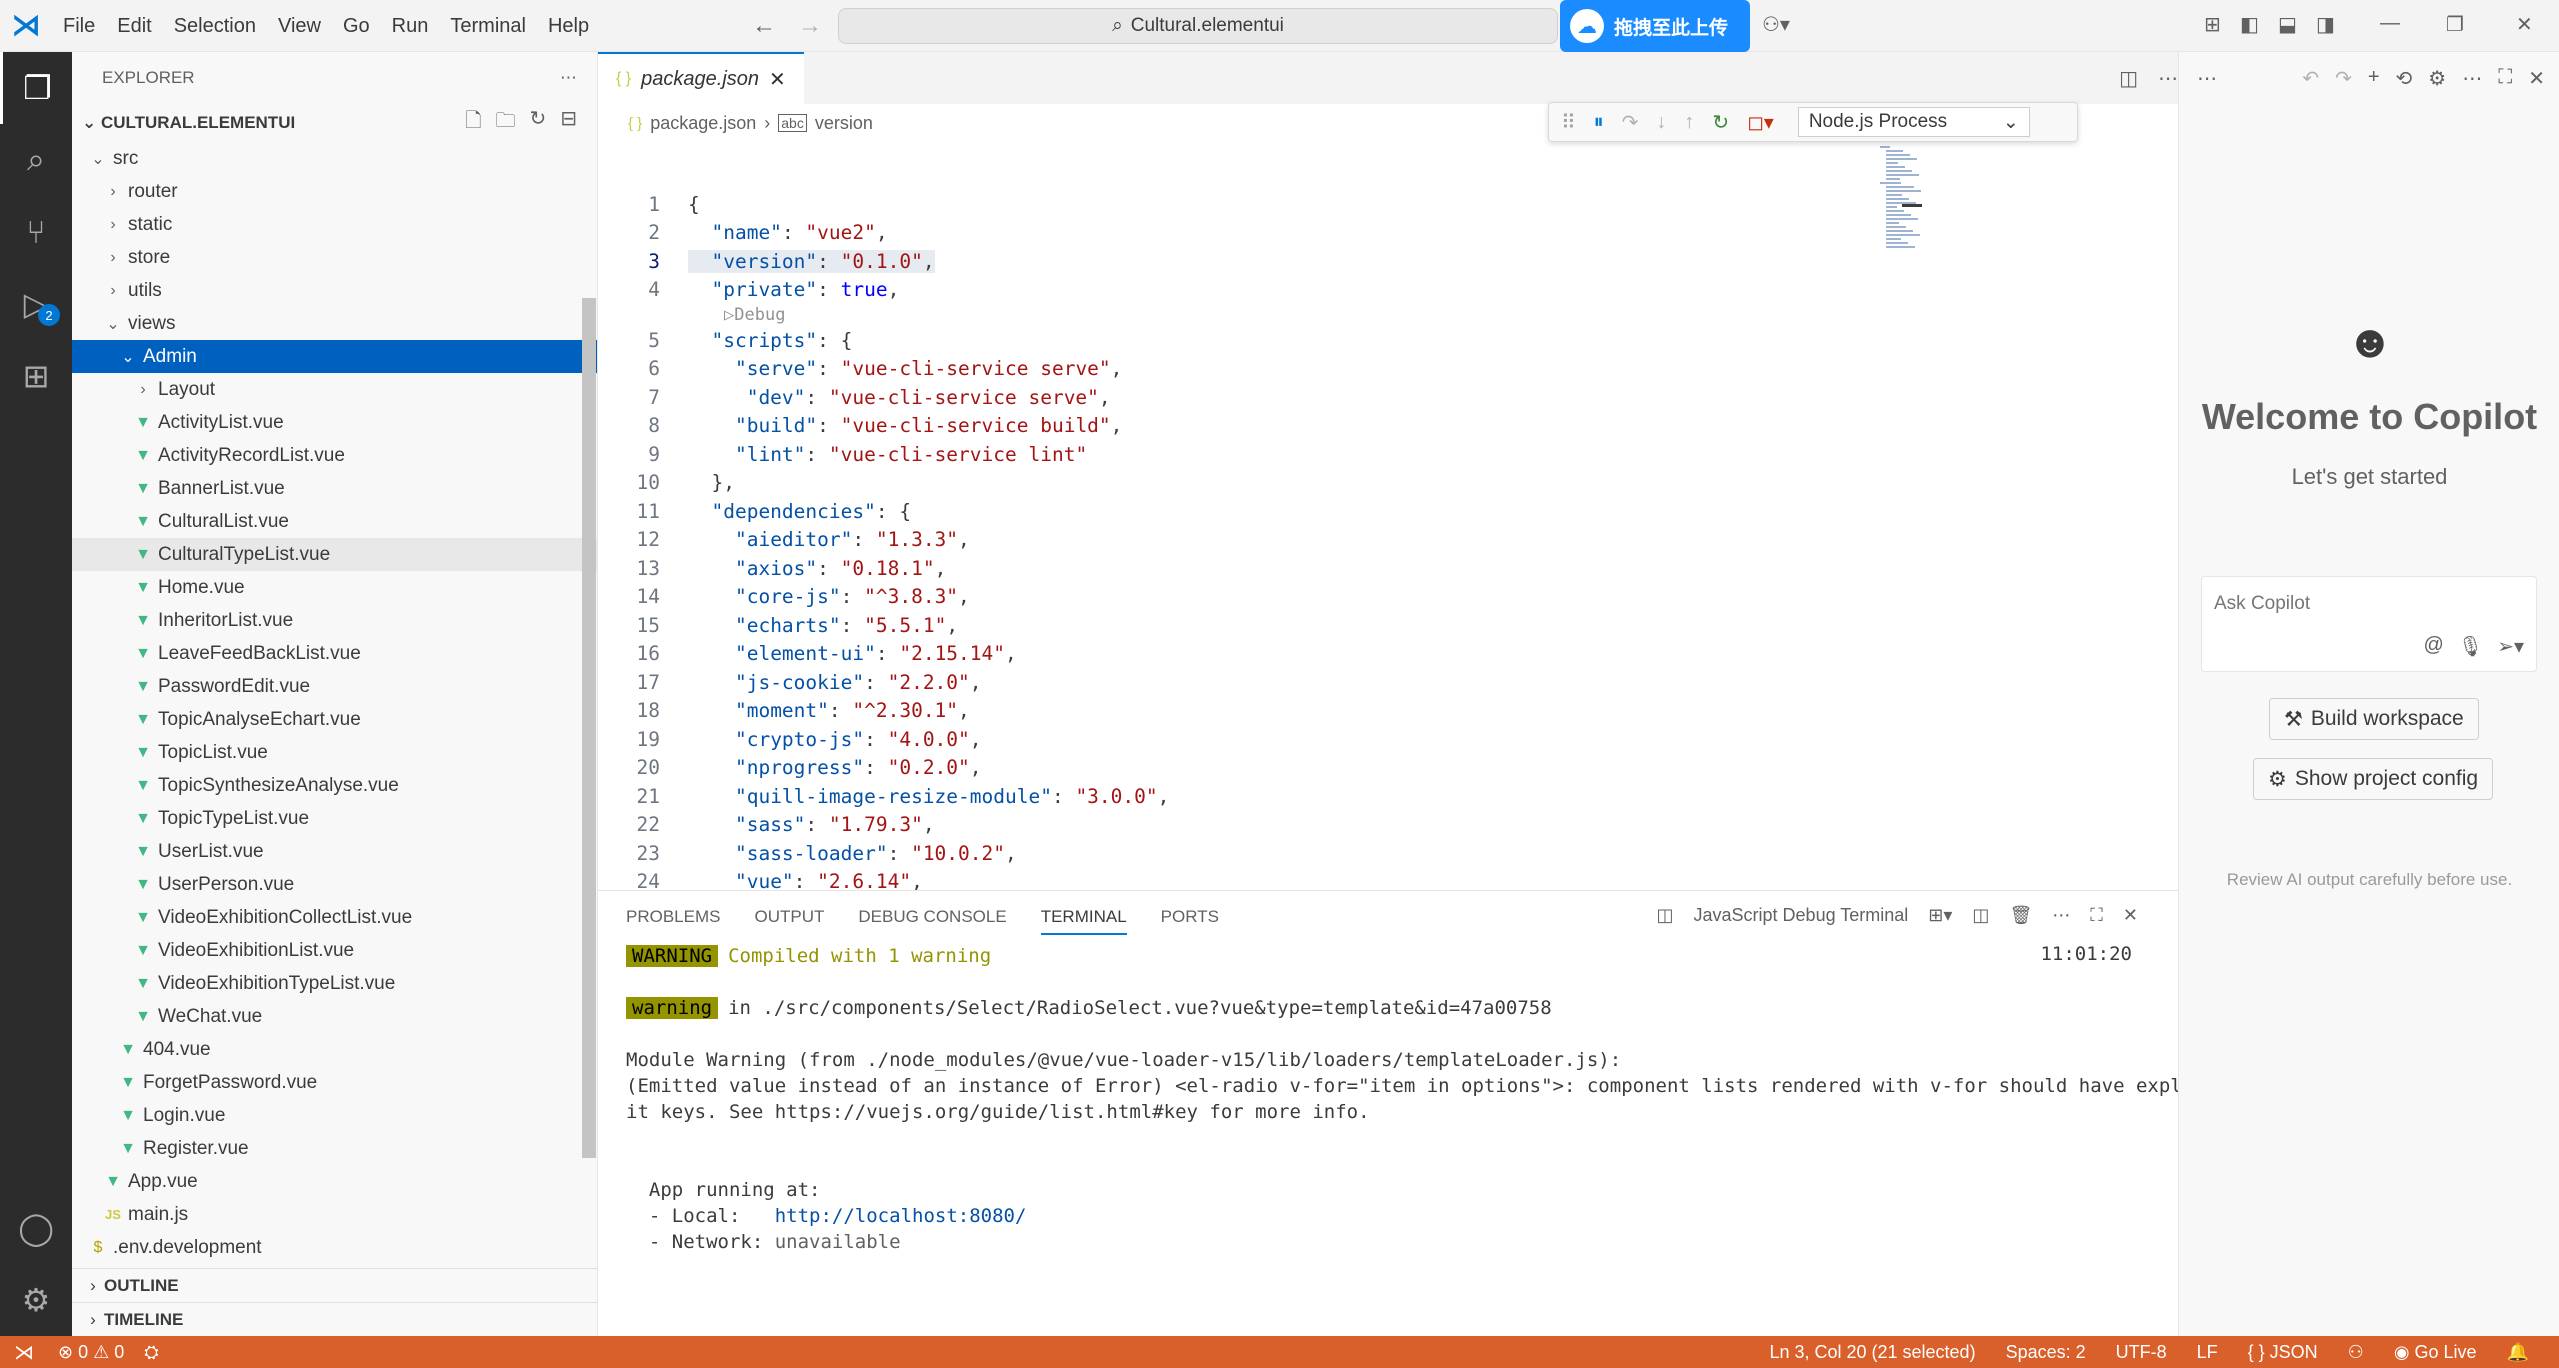  What do you see at coordinates (2130, 915) in the screenshot?
I see `close-panel-icon: ✕` at bounding box center [2130, 915].